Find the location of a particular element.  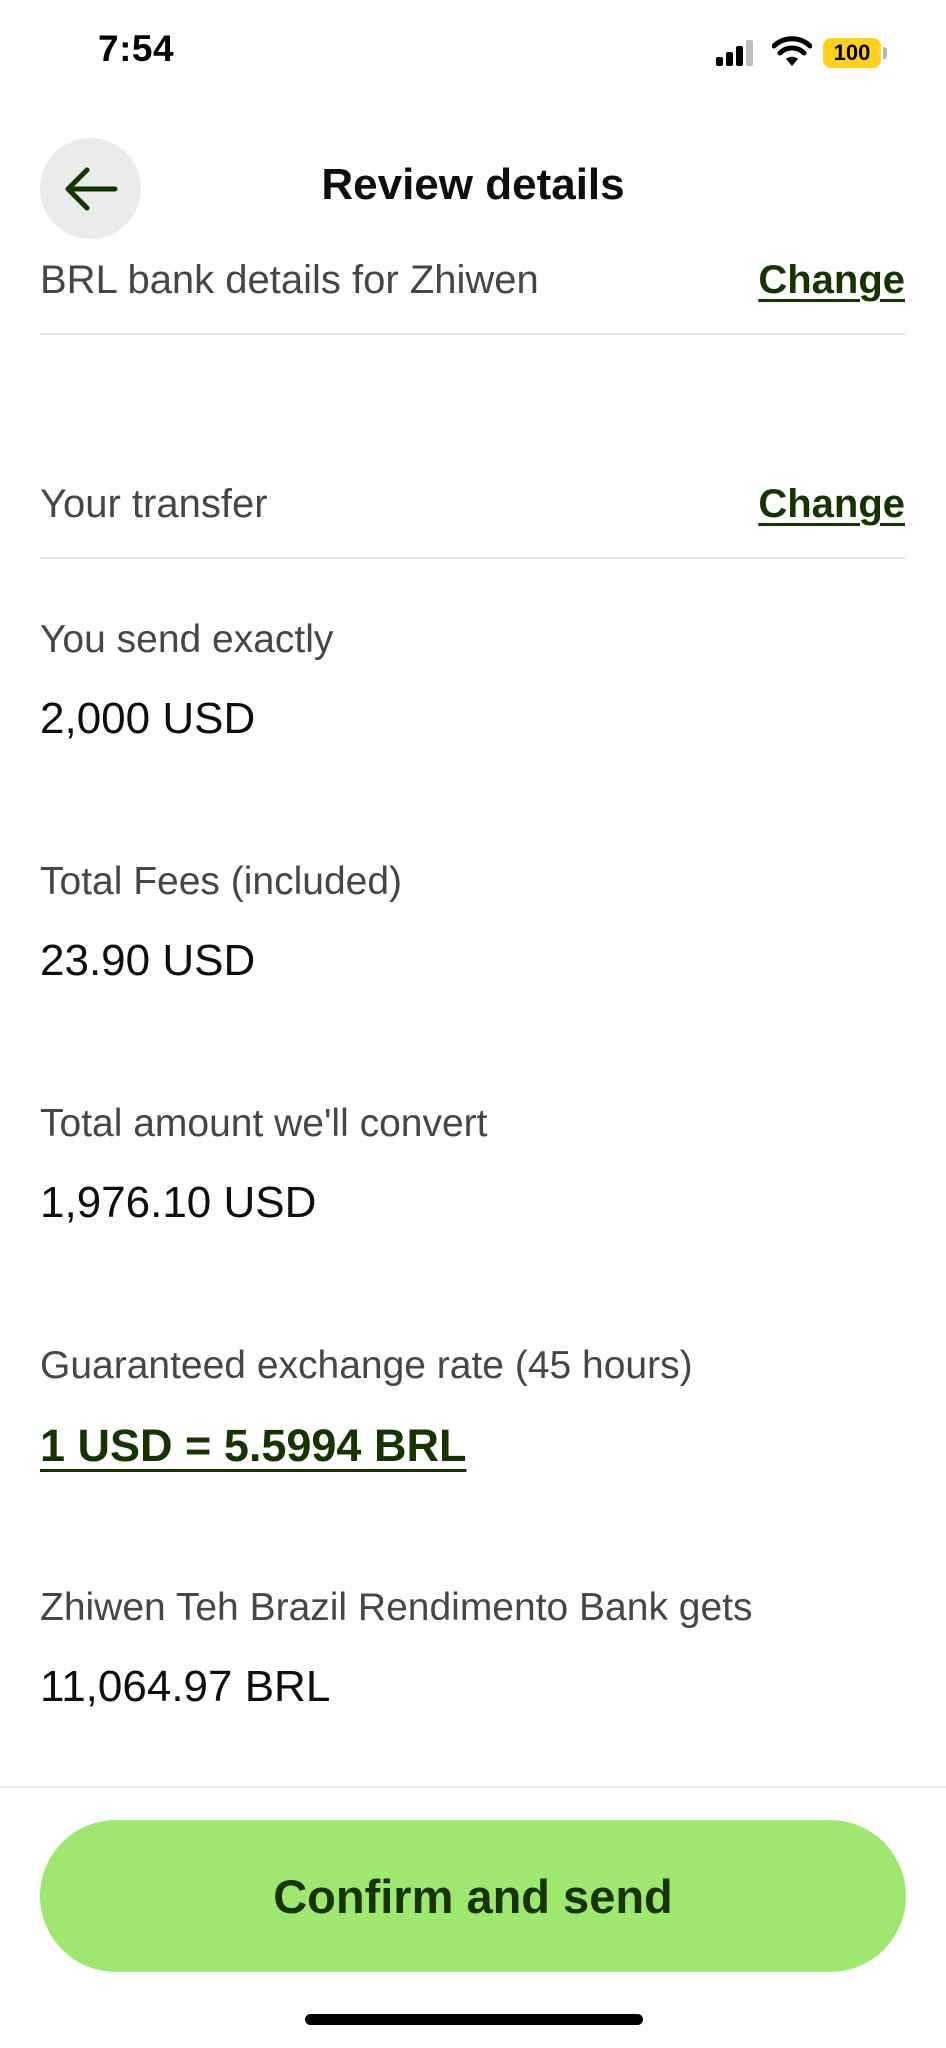

transfer-section-label: Your transfer is located at coordinates (154, 504).